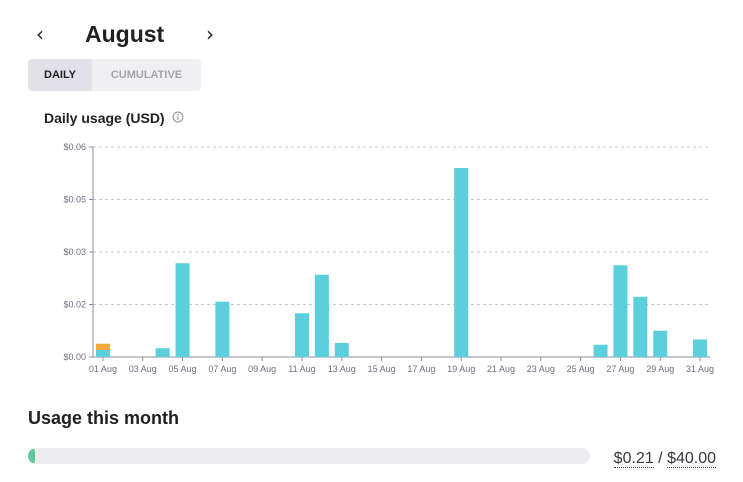 The width and height of the screenshot is (743, 482). What do you see at coordinates (461, 369) in the screenshot?
I see `x-tick-label: 19 Aug` at bounding box center [461, 369].